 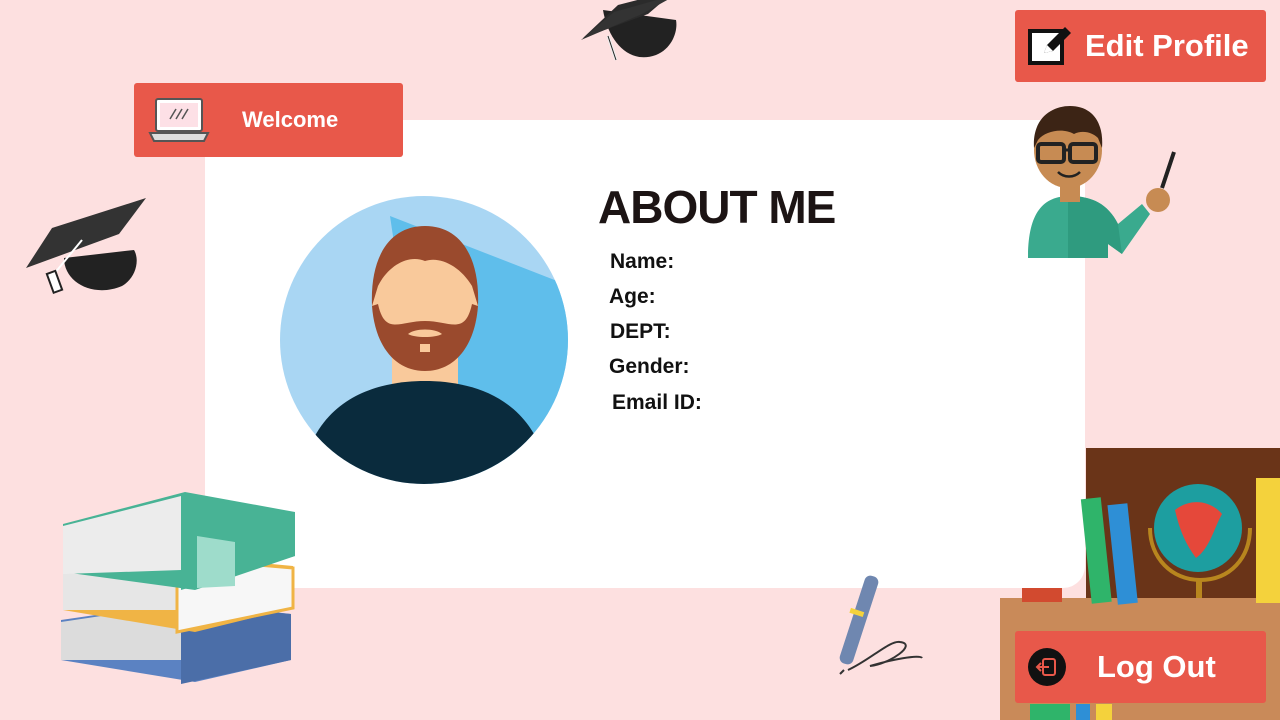 What do you see at coordinates (657, 402) in the screenshot?
I see `field-email-label: Email ID:` at bounding box center [657, 402].